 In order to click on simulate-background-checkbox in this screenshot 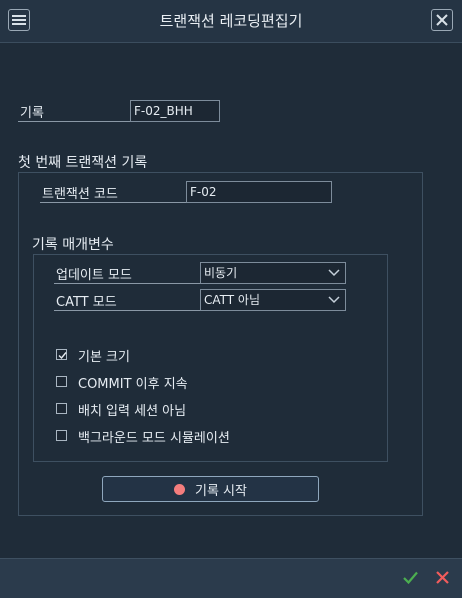, I will do `click(61, 435)`.